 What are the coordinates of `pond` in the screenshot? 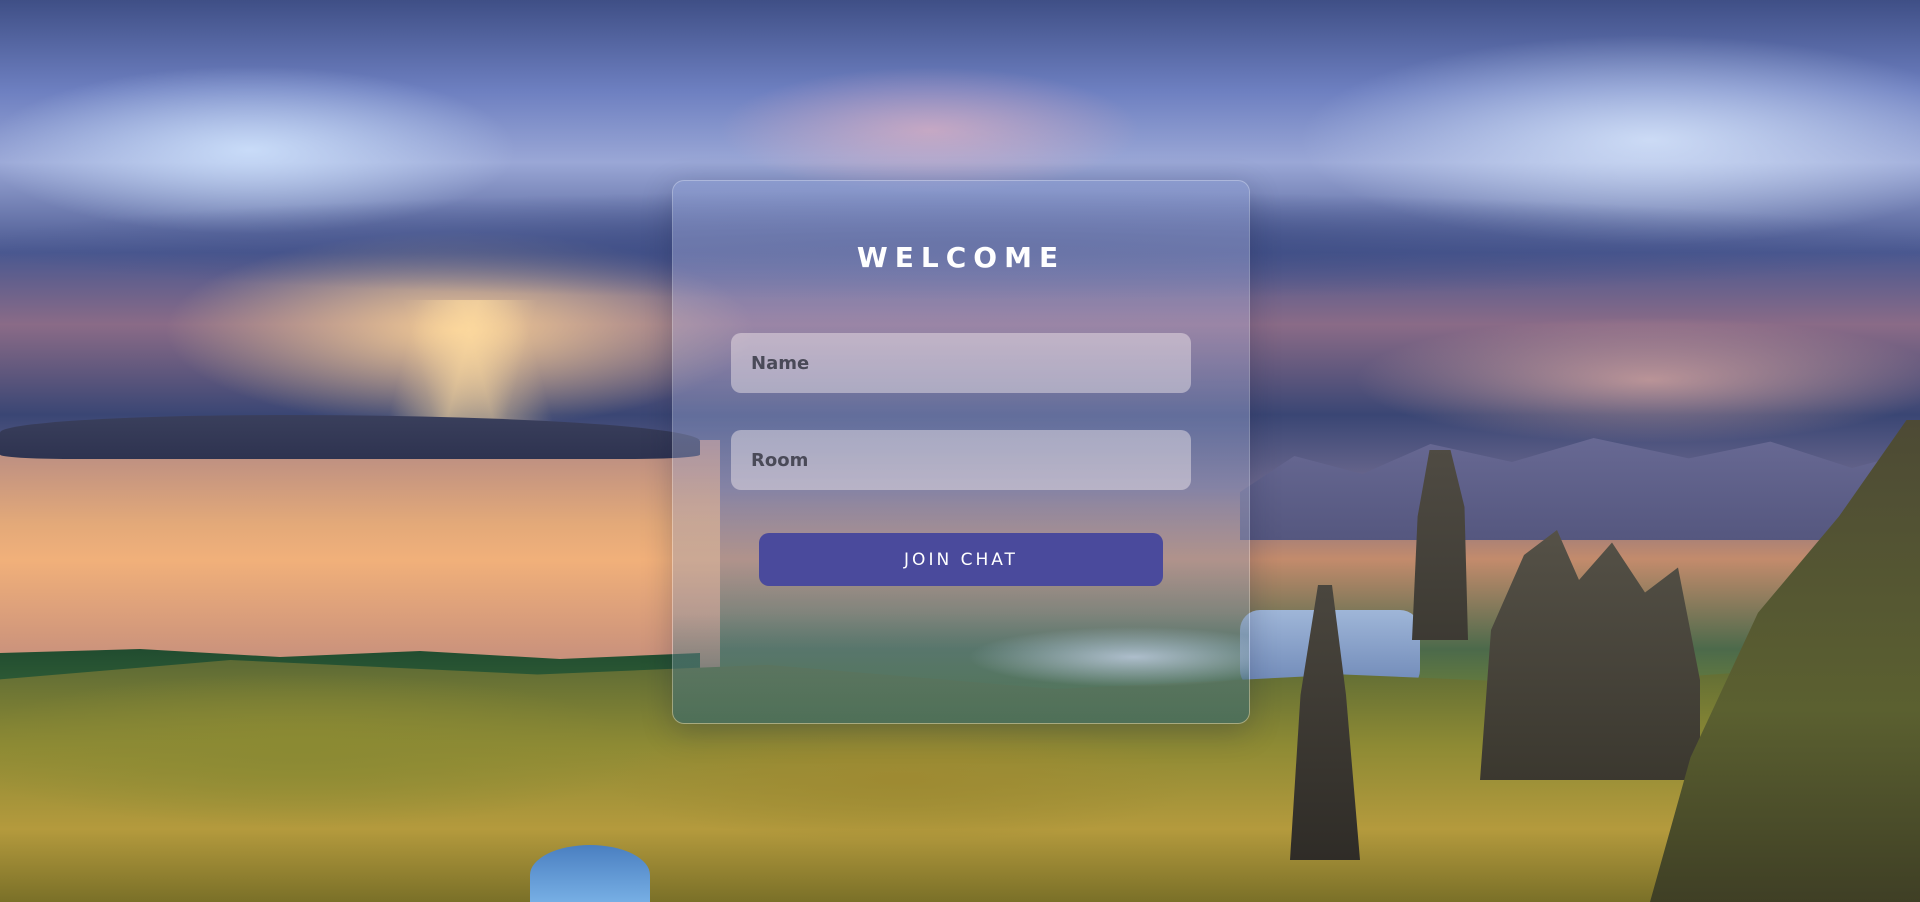 It's located at (590, 873).